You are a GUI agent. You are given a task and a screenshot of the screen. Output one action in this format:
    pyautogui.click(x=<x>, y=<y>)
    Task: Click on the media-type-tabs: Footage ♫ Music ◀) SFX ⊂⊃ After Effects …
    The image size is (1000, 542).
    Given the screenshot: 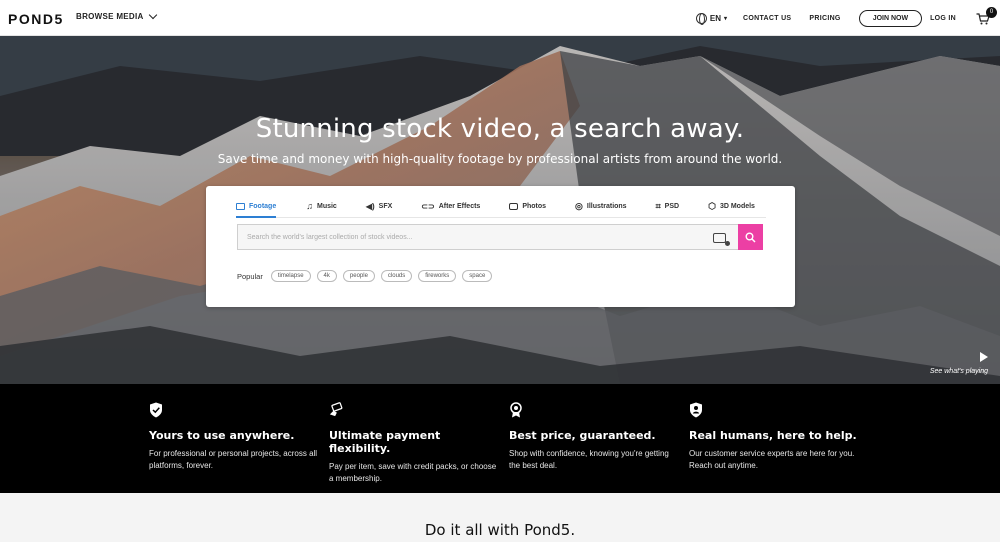 What is the action you would take?
    pyautogui.click(x=501, y=208)
    